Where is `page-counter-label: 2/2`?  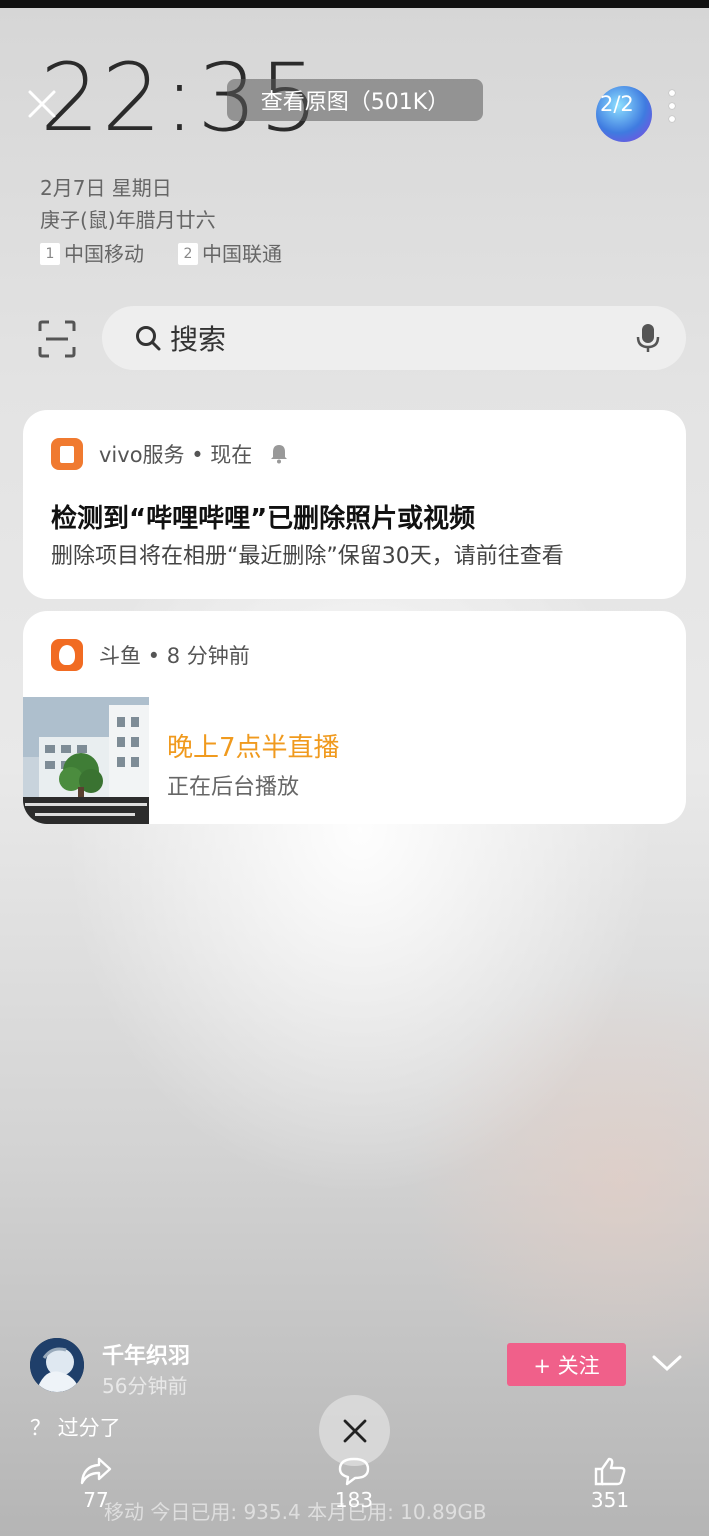
page-counter-label: 2/2 is located at coordinates (617, 104).